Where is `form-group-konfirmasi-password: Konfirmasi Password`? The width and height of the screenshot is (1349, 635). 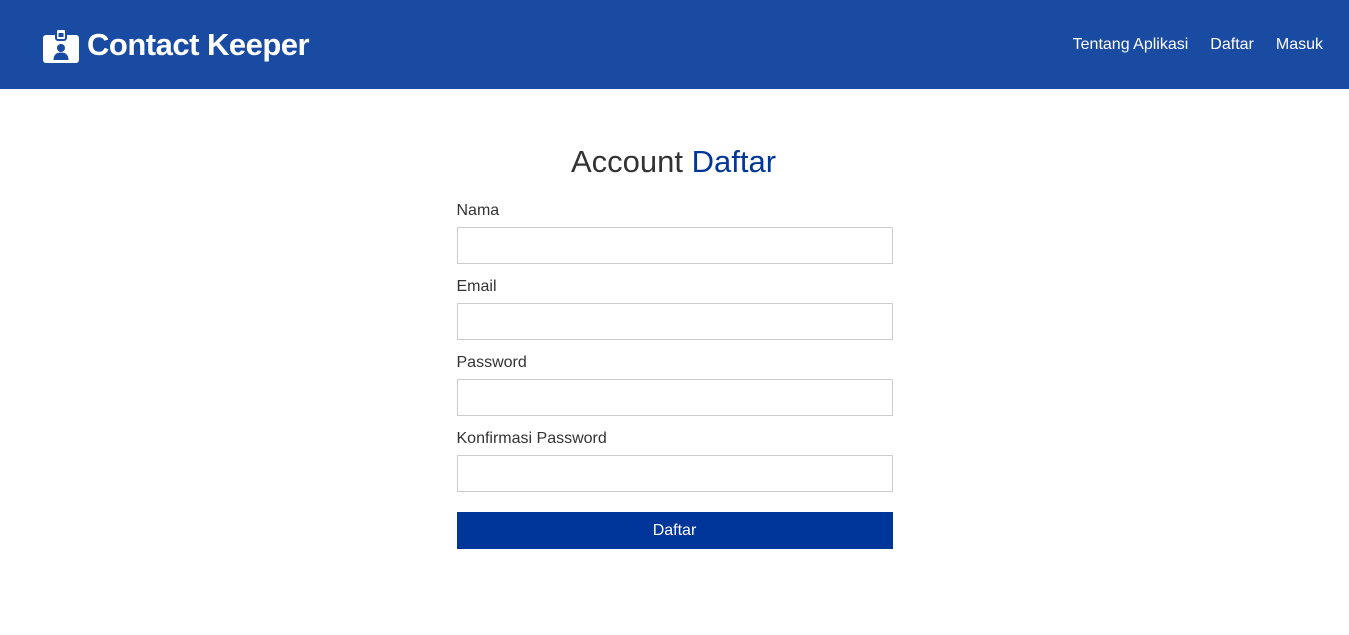 form-group-konfirmasi-password: Konfirmasi Password is located at coordinates (674, 460).